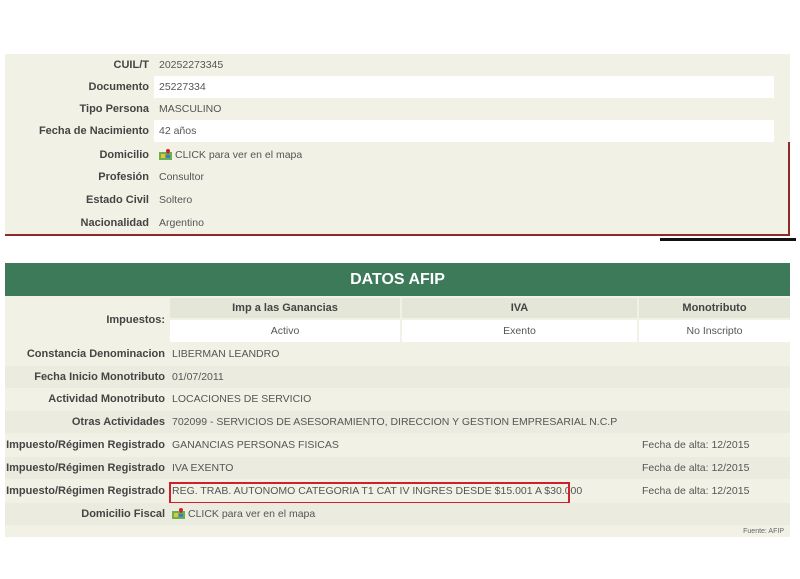 The width and height of the screenshot is (800, 579). Describe the element at coordinates (369, 493) in the screenshot. I see `highlight-box` at that location.